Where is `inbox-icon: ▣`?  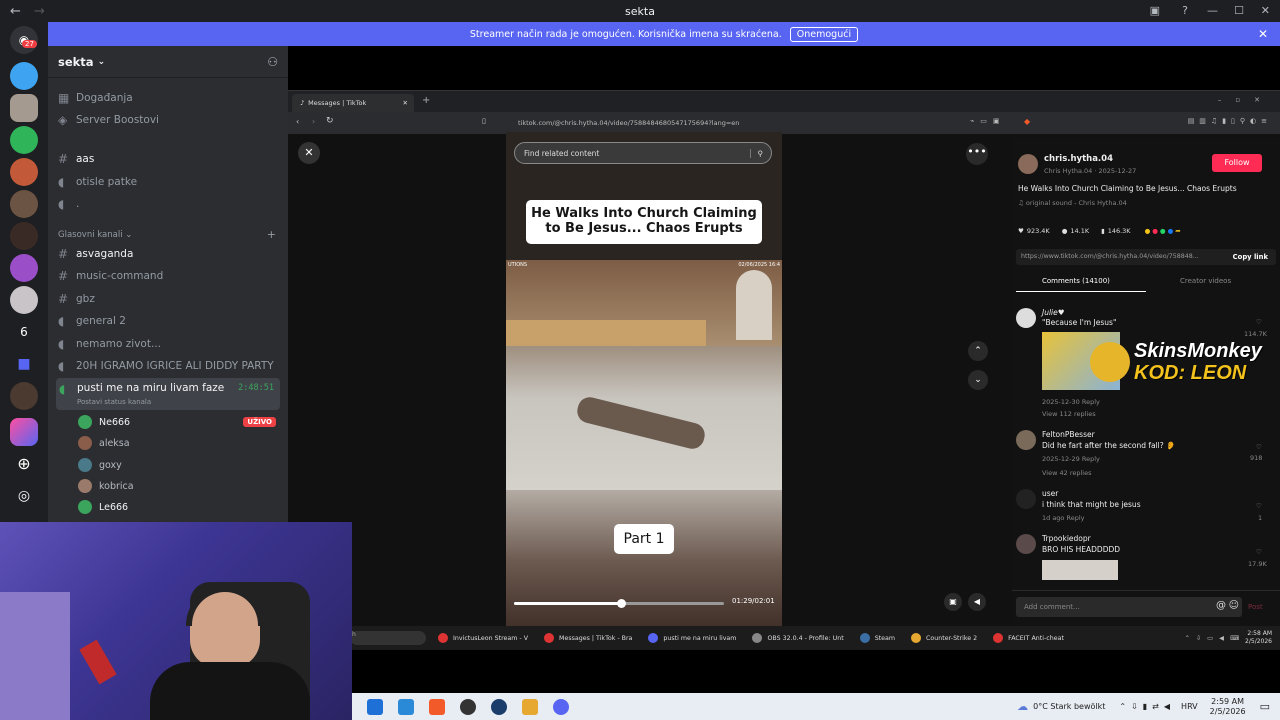
inbox-icon: ▣ is located at coordinates (1155, 10).